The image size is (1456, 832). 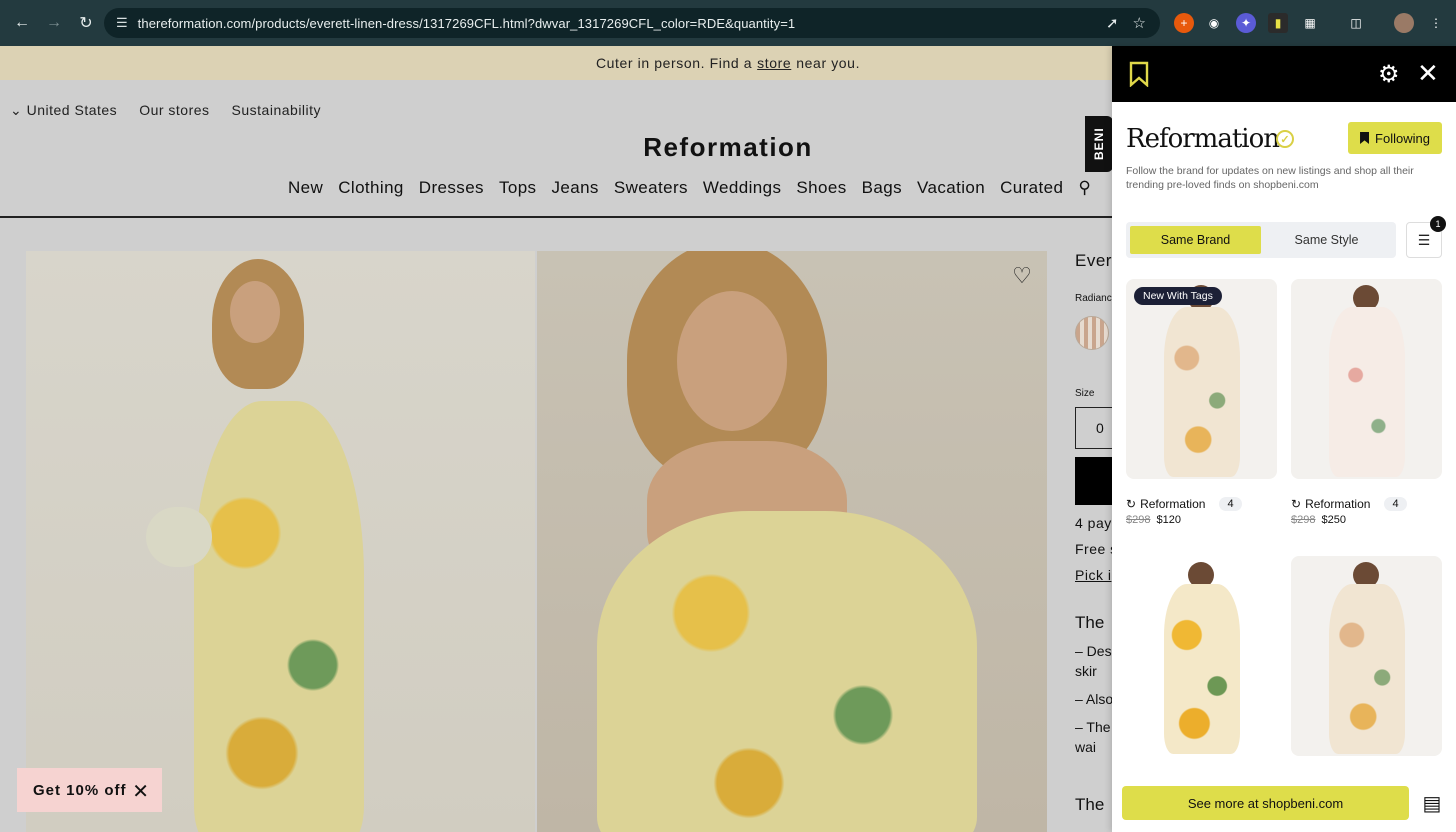 What do you see at coordinates (774, 63) in the screenshot?
I see `store-link: store` at bounding box center [774, 63].